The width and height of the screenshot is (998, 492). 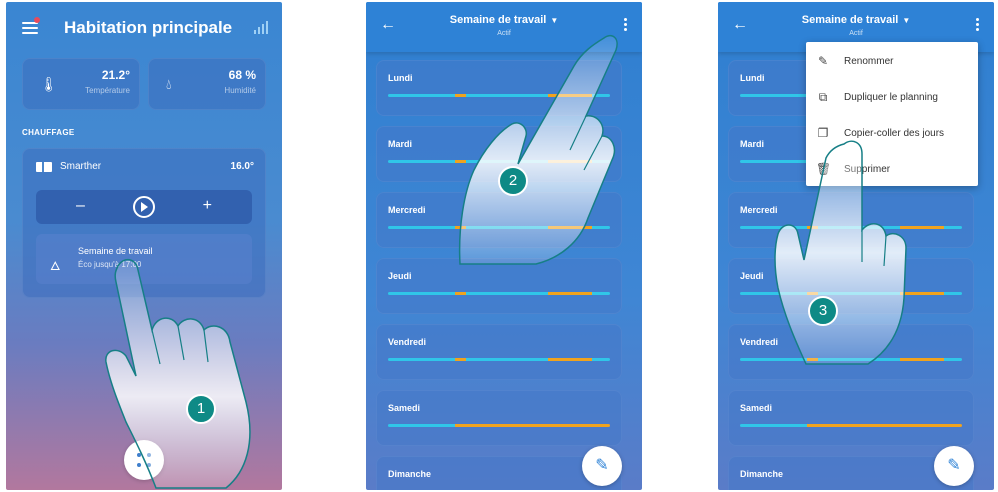 I want to click on temperature-value: 21.2°, so click(x=115, y=75).